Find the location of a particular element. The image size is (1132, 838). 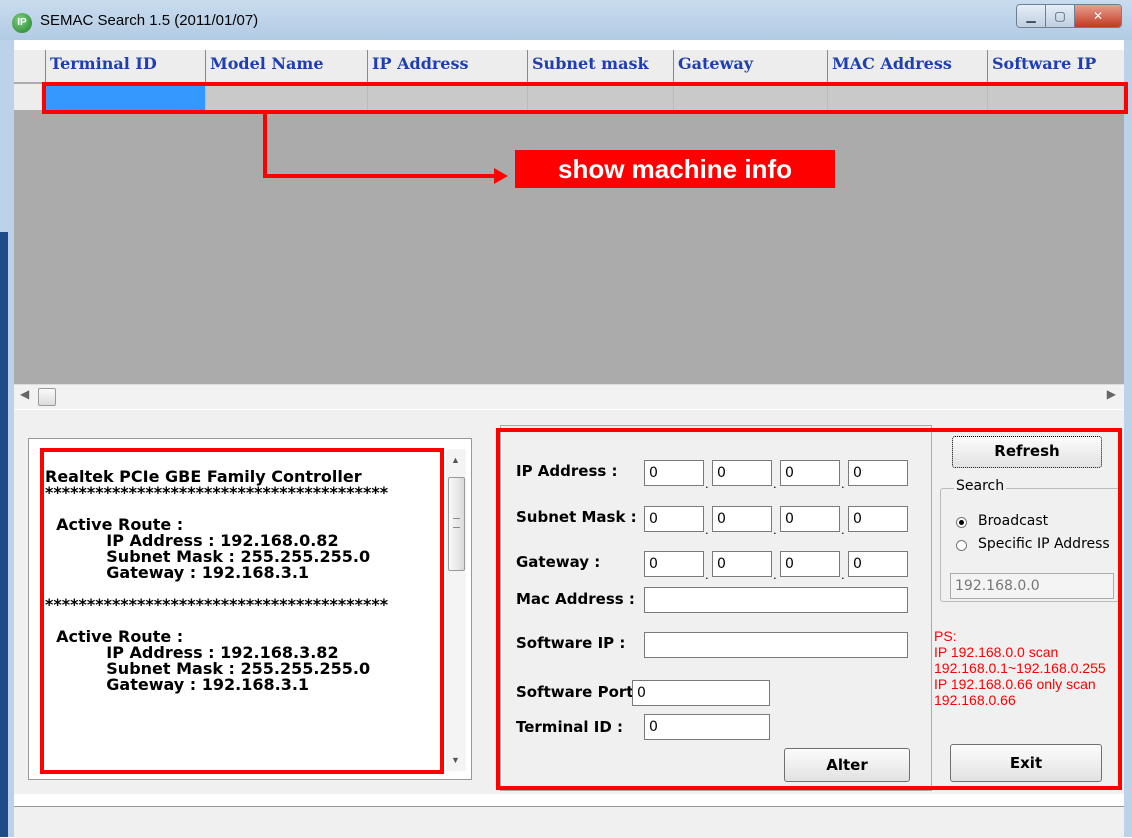

annotation-row-highlight is located at coordinates (585, 98).